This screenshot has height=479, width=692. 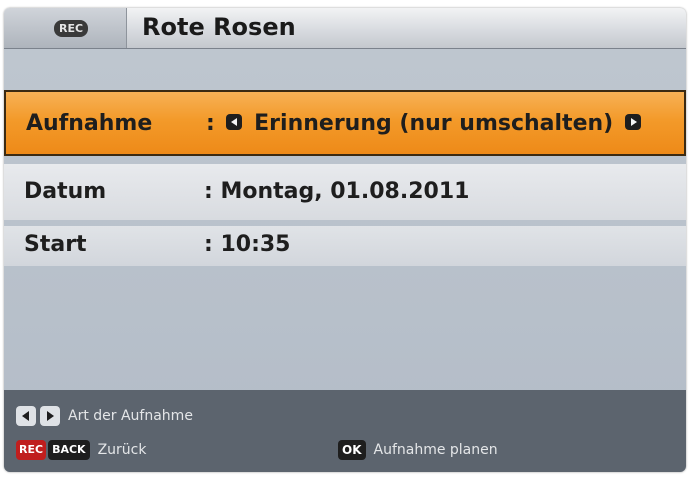 I want to click on rec-icon: REC, so click(x=71, y=28).